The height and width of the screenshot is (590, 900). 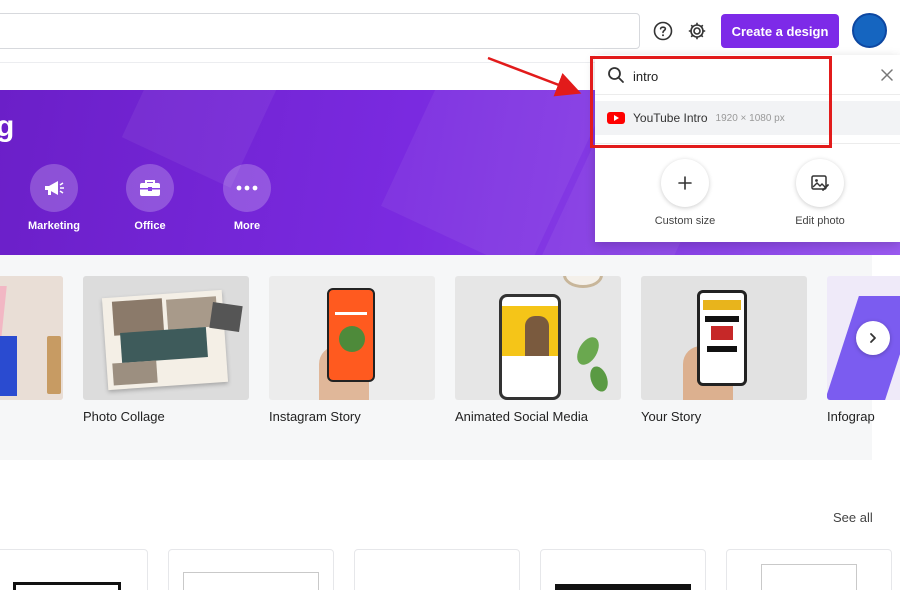 I want to click on annotation-arrow, so click(x=534, y=76).